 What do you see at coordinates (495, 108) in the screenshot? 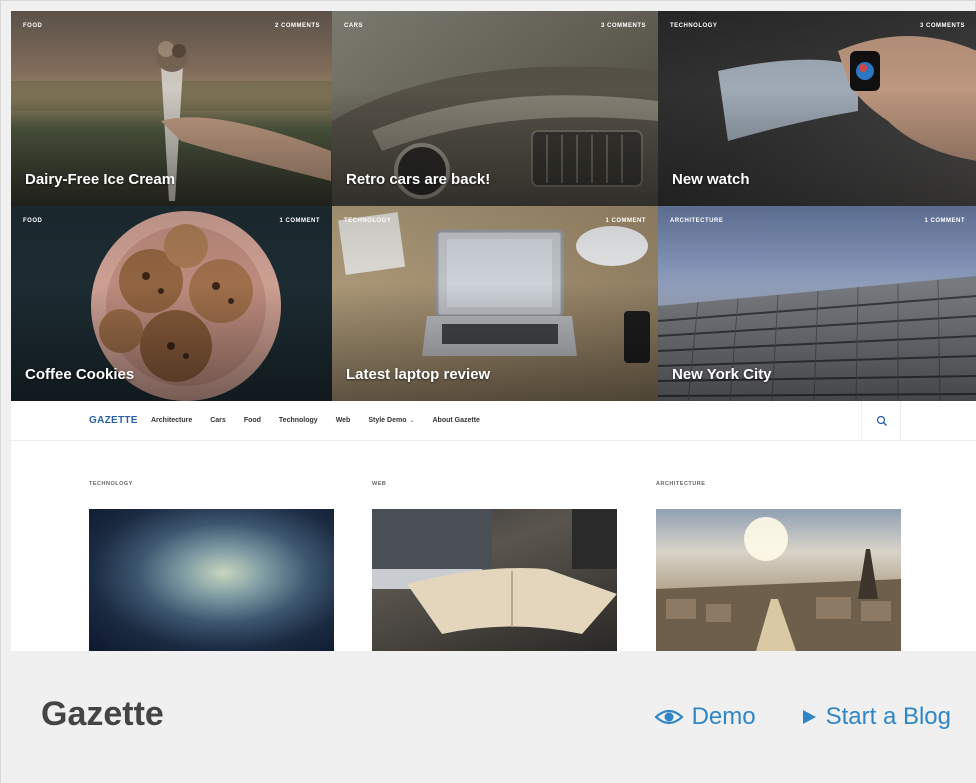
I see `hero-tile-retro-cars: CARS 3 COMMENTS Retro cars are back!` at bounding box center [495, 108].